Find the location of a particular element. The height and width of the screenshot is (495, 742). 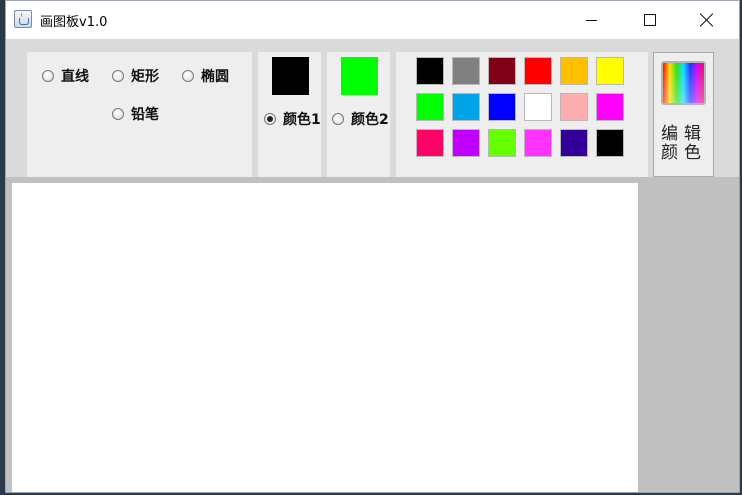

tool-rect-radio: 矩形 is located at coordinates (135, 76).